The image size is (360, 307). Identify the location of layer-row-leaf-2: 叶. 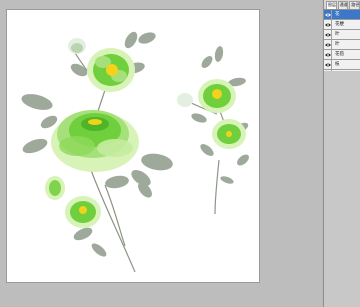
(342, 45).